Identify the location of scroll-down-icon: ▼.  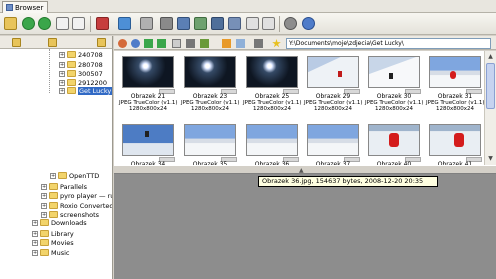
(490, 158).